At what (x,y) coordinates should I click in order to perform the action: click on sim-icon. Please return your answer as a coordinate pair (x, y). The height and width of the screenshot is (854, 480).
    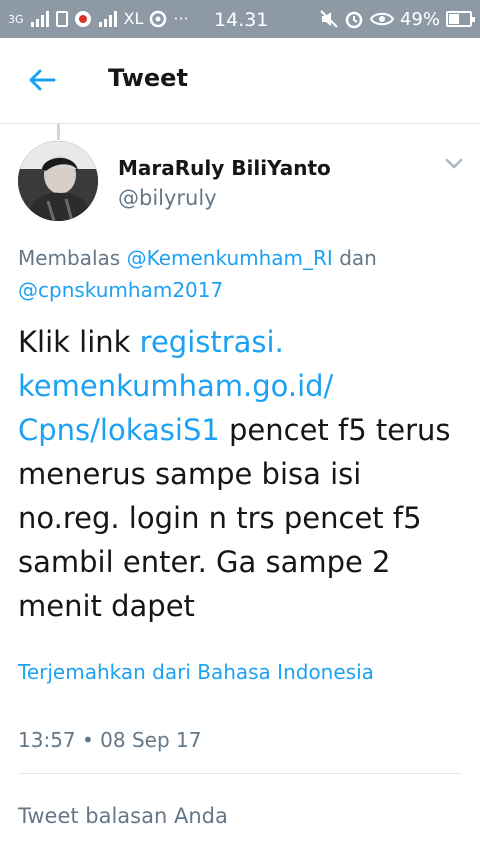
    Looking at the image, I should click on (61, 19).